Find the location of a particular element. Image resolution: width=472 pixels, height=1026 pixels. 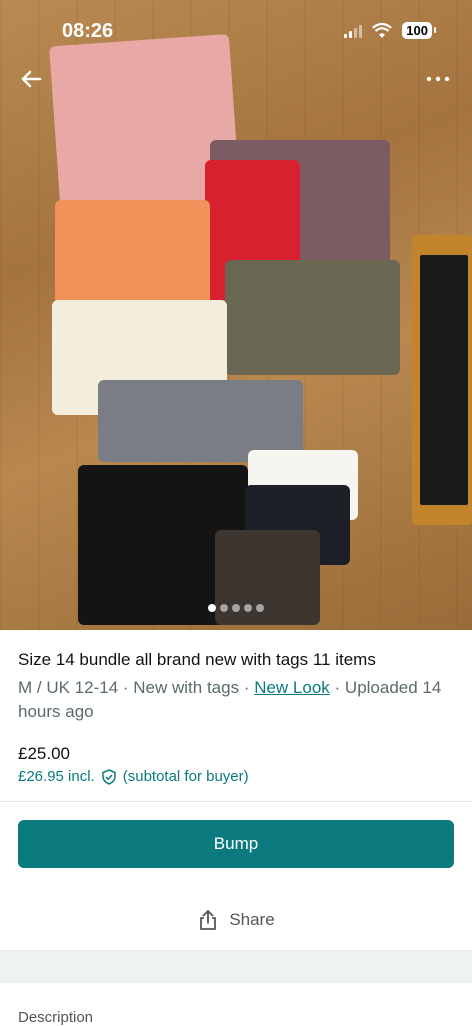

back-arrow-icon is located at coordinates (33, 81).